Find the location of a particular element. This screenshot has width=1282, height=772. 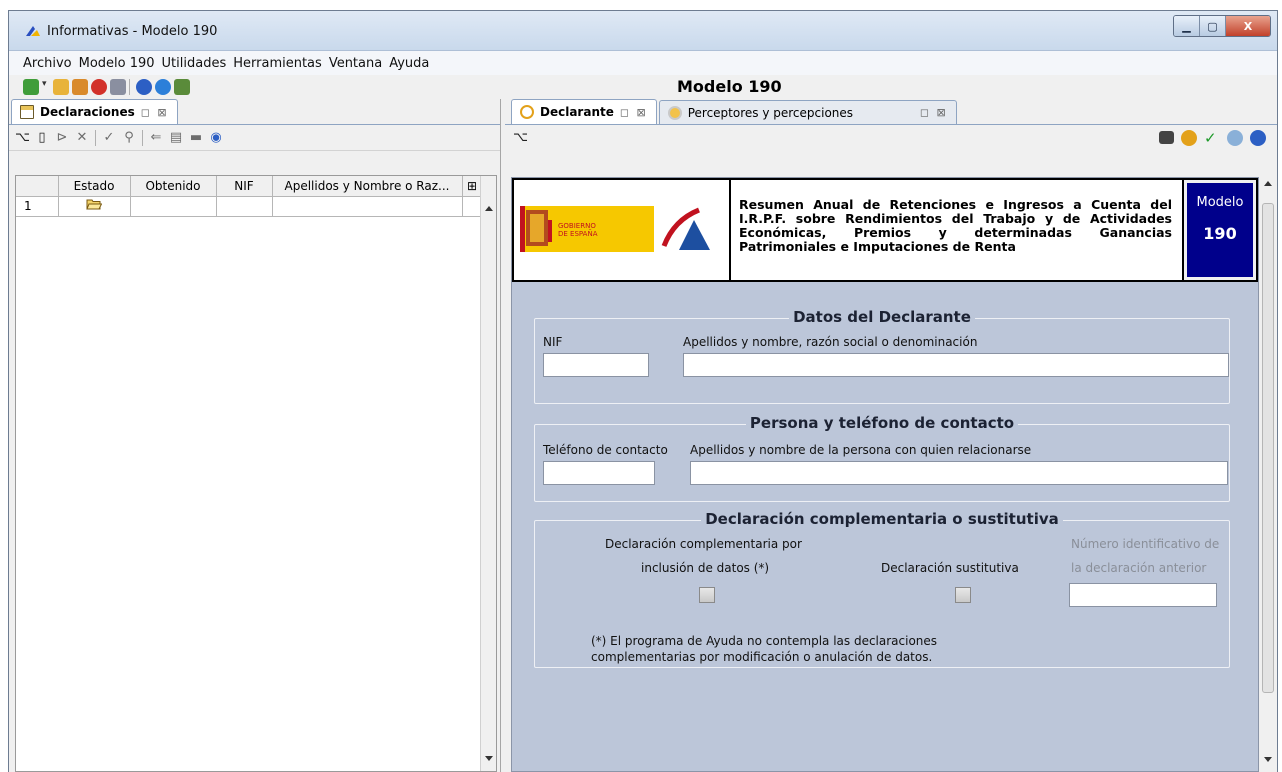

menu-archivo: Archivo is located at coordinates (47, 63).